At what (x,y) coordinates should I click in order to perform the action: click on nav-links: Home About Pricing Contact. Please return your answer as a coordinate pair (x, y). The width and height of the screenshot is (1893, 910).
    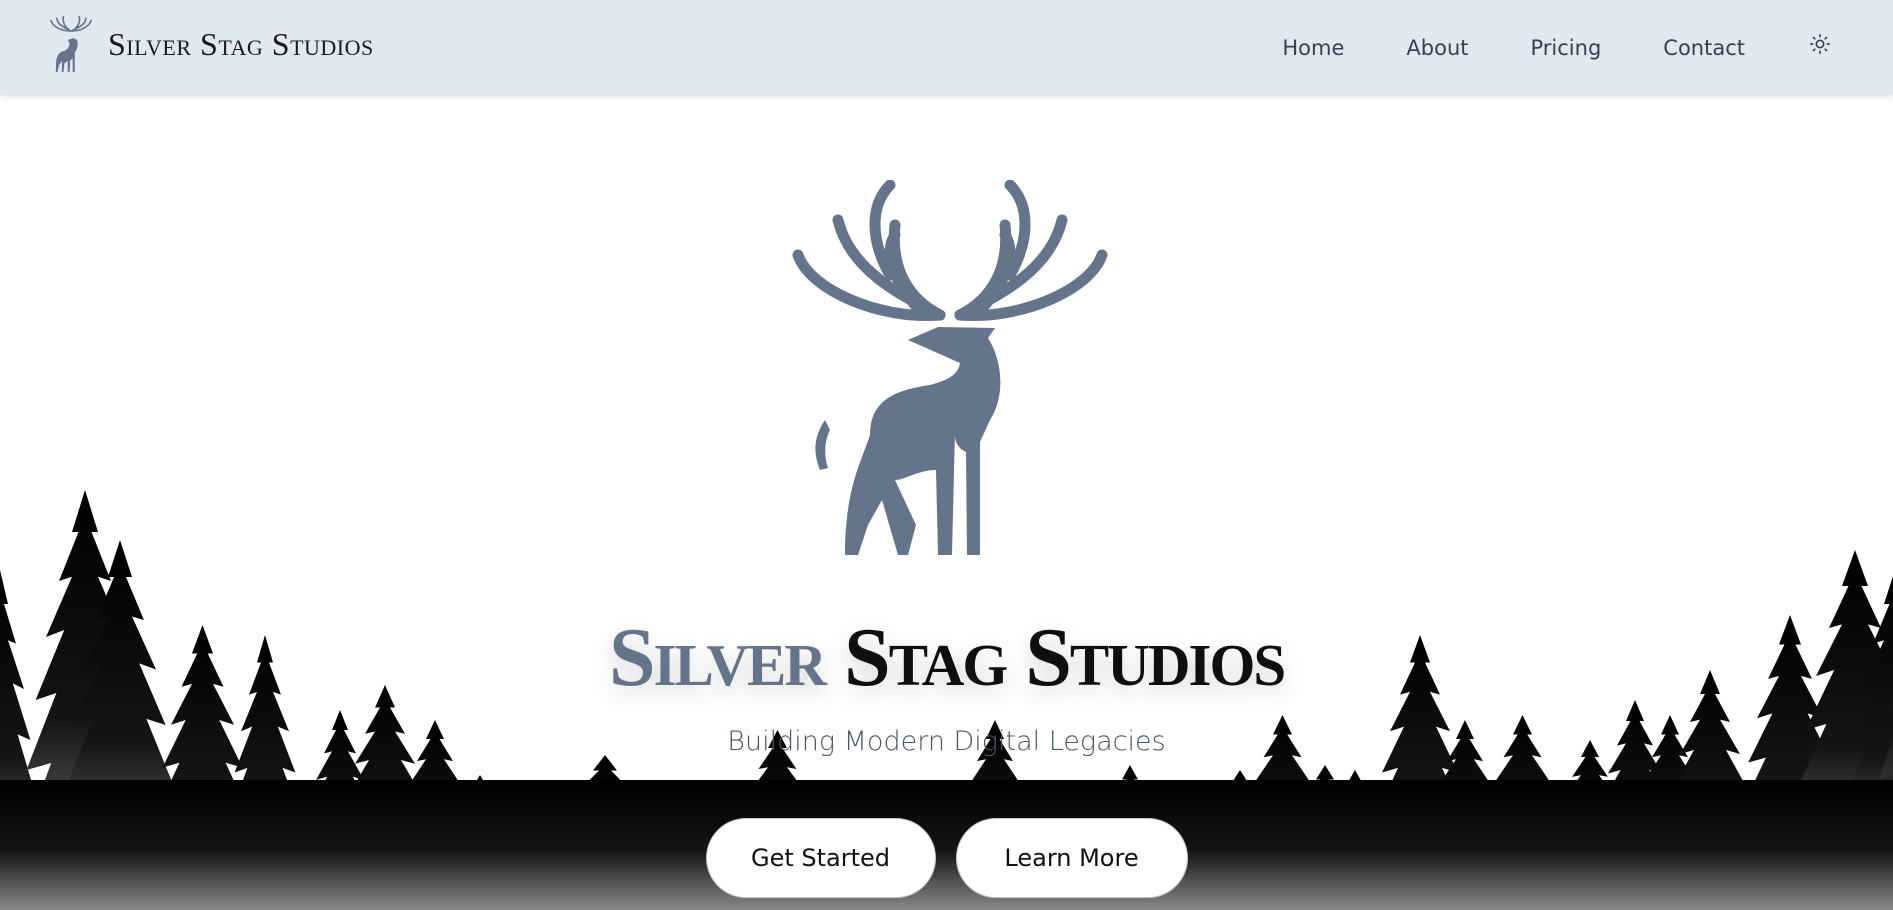
    Looking at the image, I should click on (1587, 47).